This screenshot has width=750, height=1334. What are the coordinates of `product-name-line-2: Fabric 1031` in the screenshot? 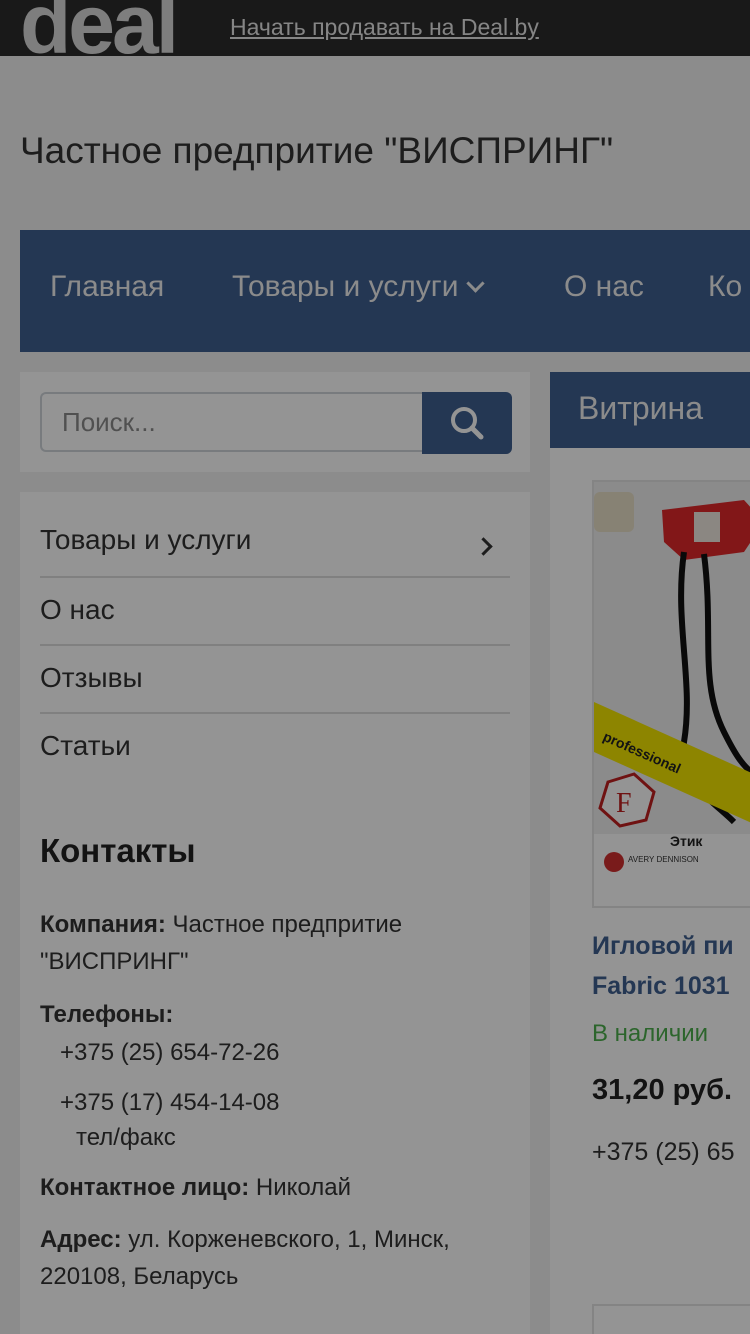 It's located at (661, 986).